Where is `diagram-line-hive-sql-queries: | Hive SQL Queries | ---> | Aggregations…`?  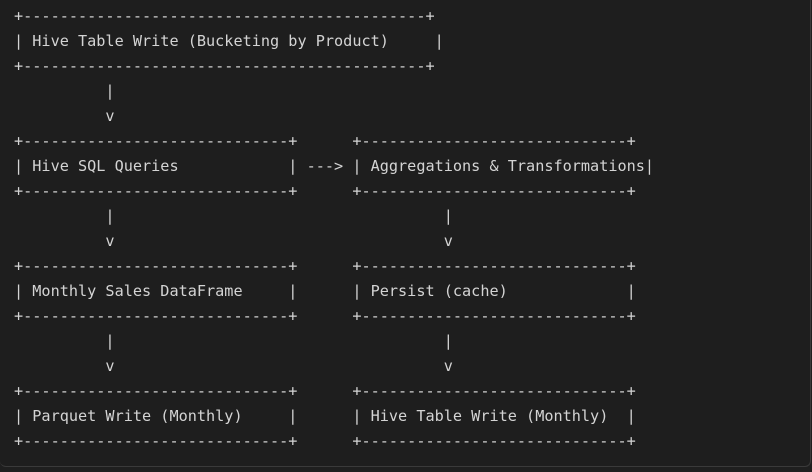 diagram-line-hive-sql-queries: | Hive SQL Queries | ---> | Aggregations… is located at coordinates (334, 166).